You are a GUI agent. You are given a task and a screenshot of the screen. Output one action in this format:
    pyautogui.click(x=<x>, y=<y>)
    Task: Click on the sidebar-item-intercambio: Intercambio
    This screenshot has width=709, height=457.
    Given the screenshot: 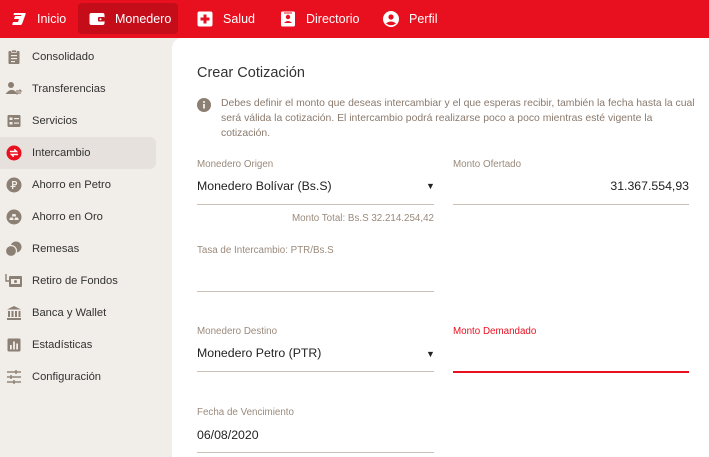 What is the action you would take?
    pyautogui.click(x=78, y=153)
    